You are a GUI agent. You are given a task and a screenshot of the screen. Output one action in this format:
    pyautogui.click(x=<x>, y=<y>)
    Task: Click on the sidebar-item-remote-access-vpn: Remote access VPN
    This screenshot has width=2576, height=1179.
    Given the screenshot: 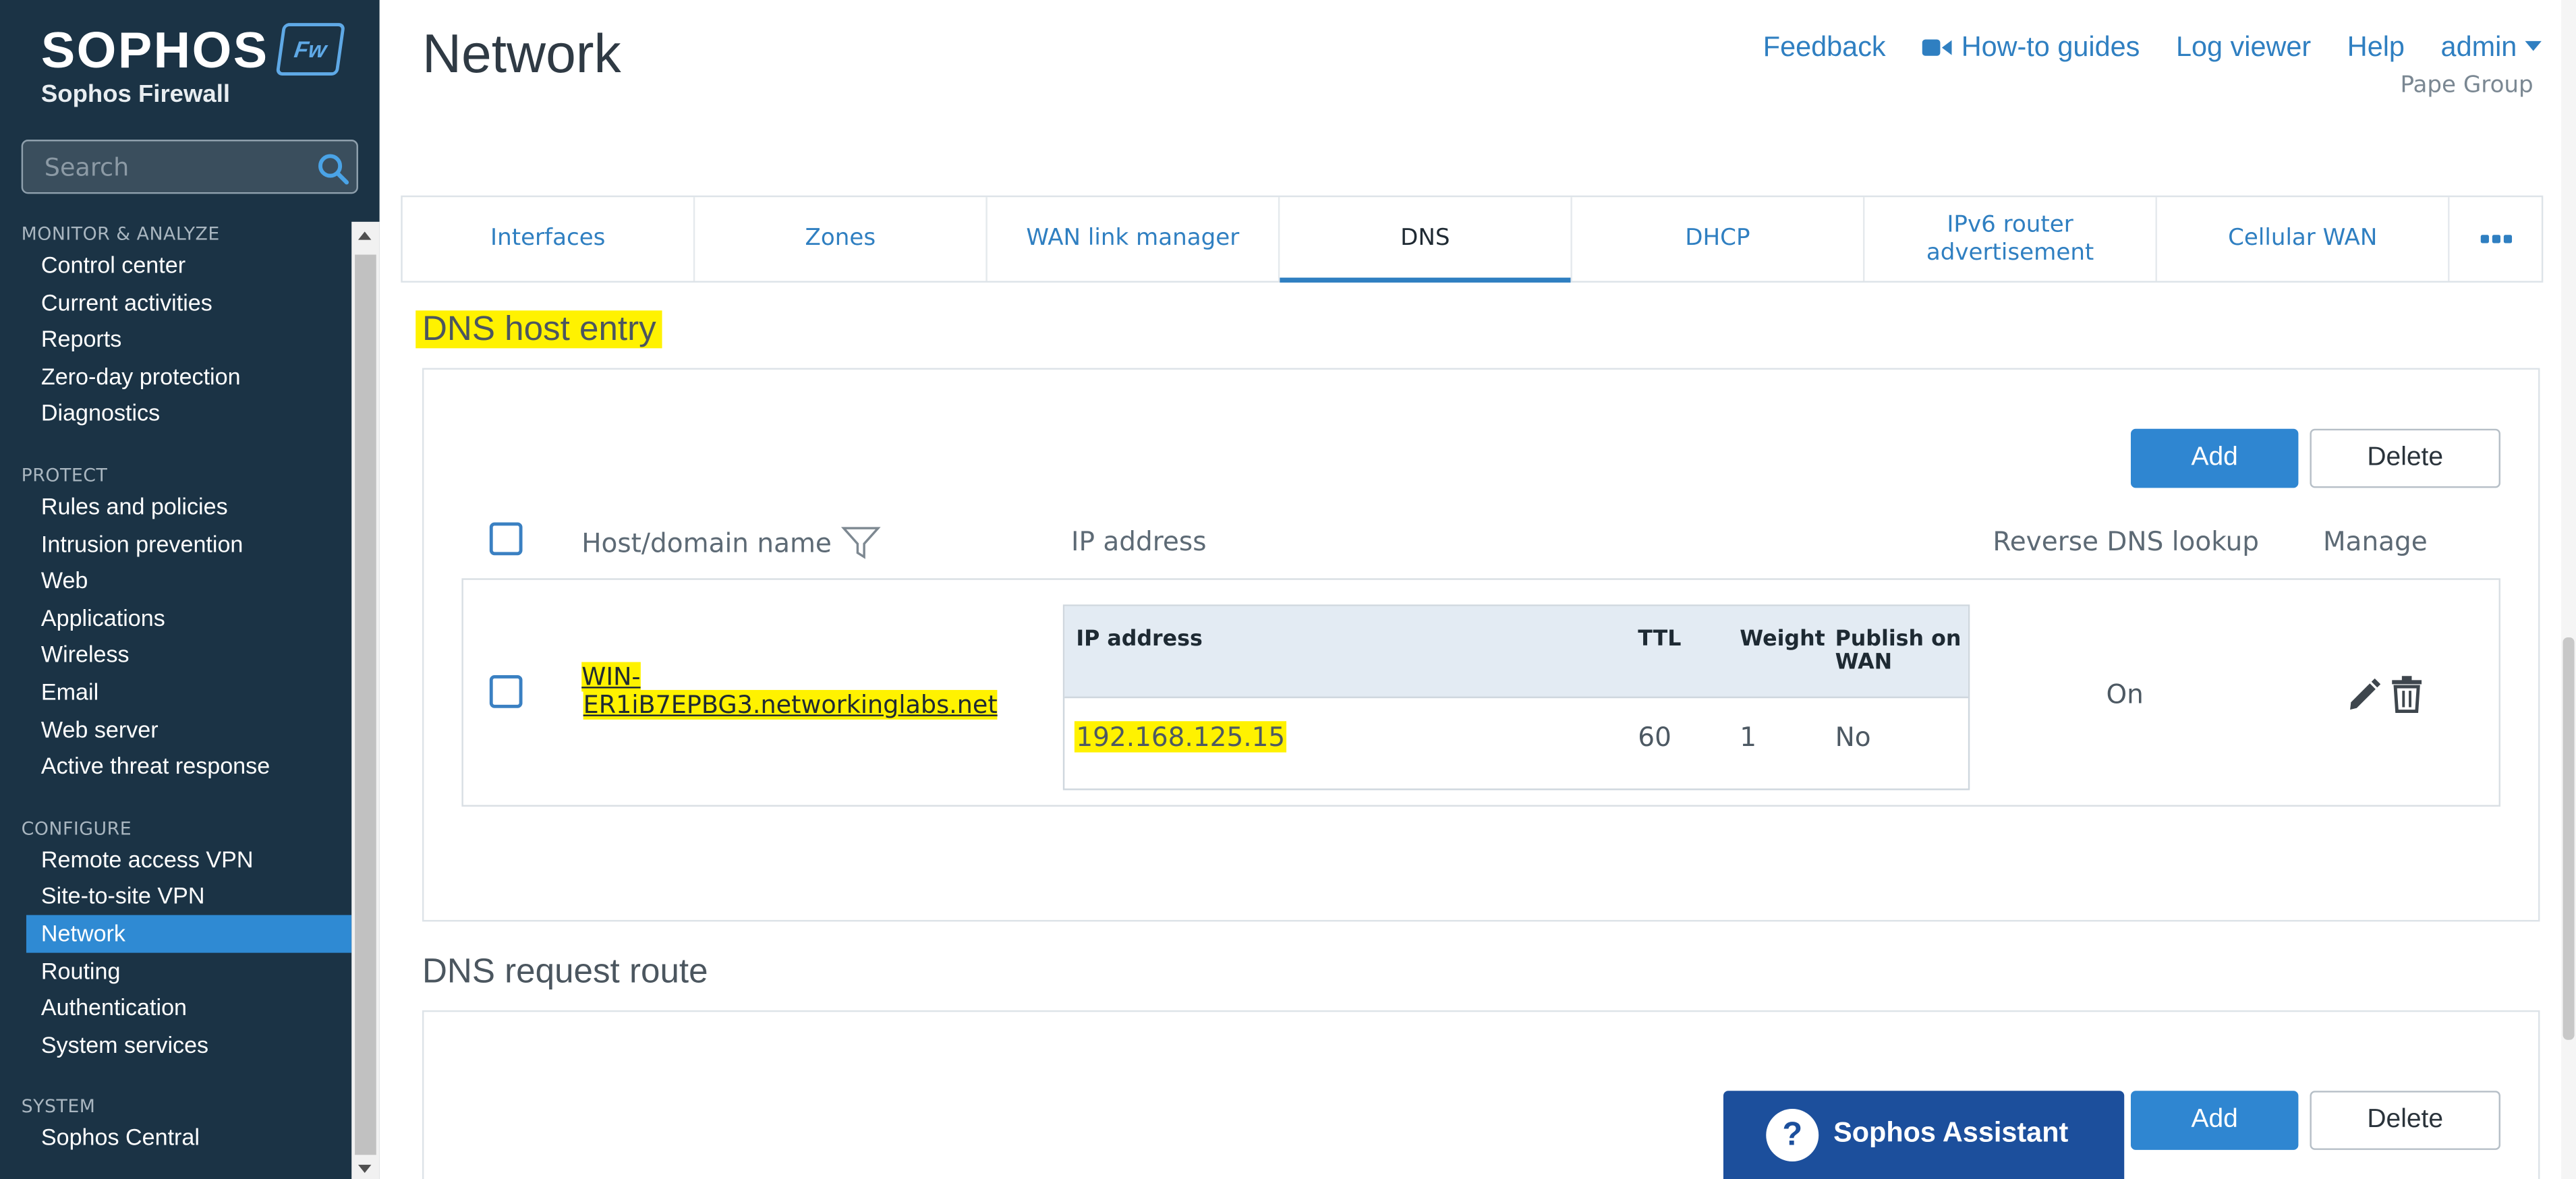 What is the action you would take?
    pyautogui.click(x=175, y=859)
    